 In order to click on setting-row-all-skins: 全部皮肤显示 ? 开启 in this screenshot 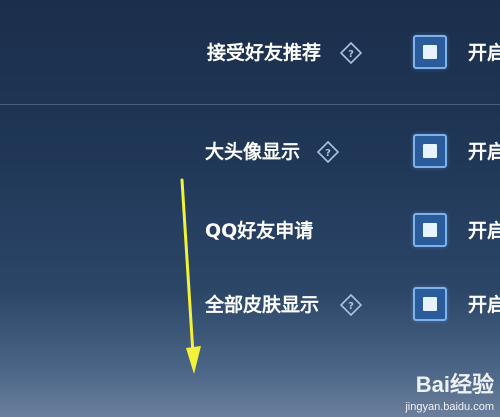, I will do `click(250, 305)`.